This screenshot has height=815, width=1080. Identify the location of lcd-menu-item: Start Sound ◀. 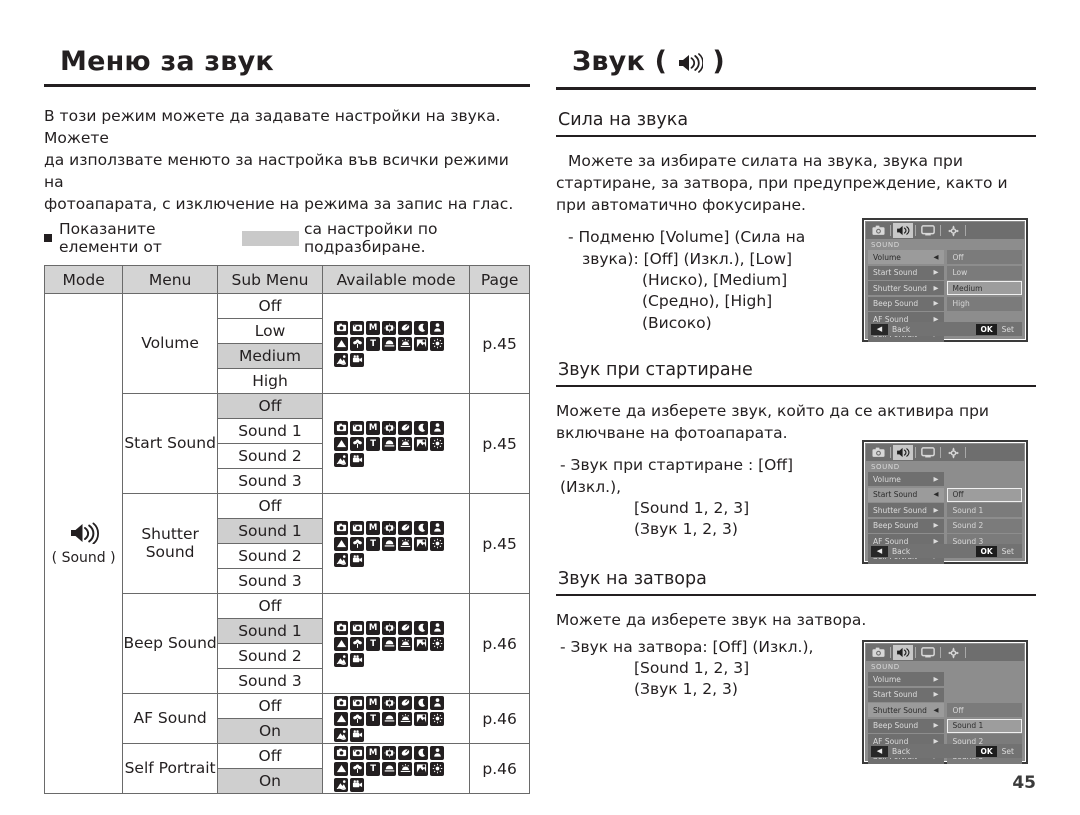
(906, 494).